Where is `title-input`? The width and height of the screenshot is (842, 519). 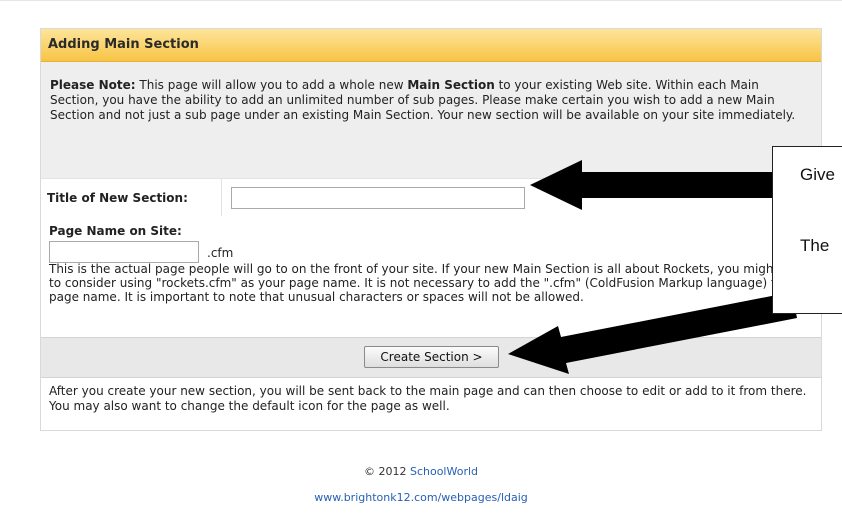
title-input is located at coordinates (378, 198).